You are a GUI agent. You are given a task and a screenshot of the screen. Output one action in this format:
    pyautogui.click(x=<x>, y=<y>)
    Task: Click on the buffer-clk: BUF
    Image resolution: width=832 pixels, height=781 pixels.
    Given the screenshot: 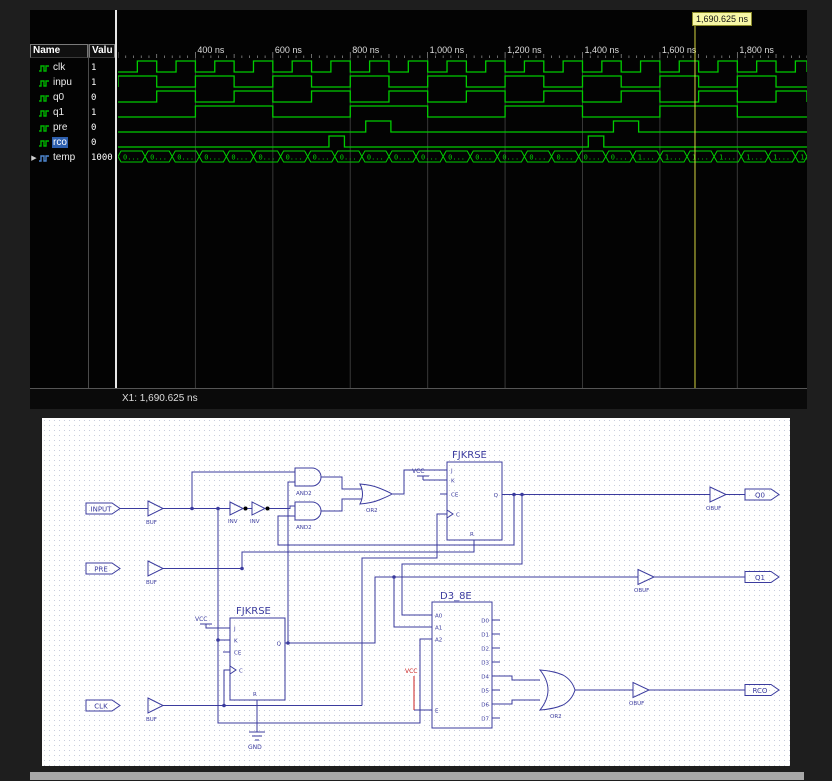 What is the action you would take?
    pyautogui.click(x=155, y=710)
    